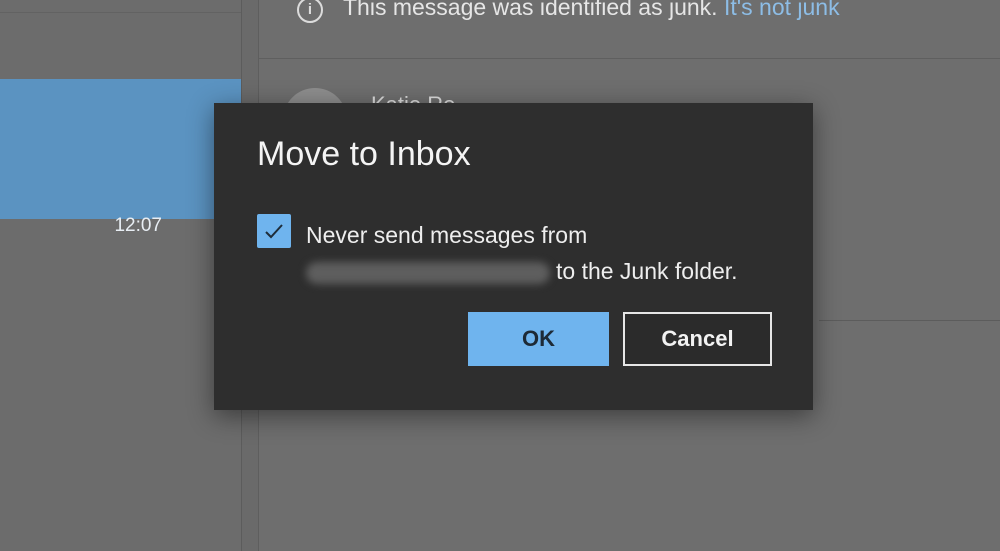  I want to click on never-junk-checkbox, so click(274, 231).